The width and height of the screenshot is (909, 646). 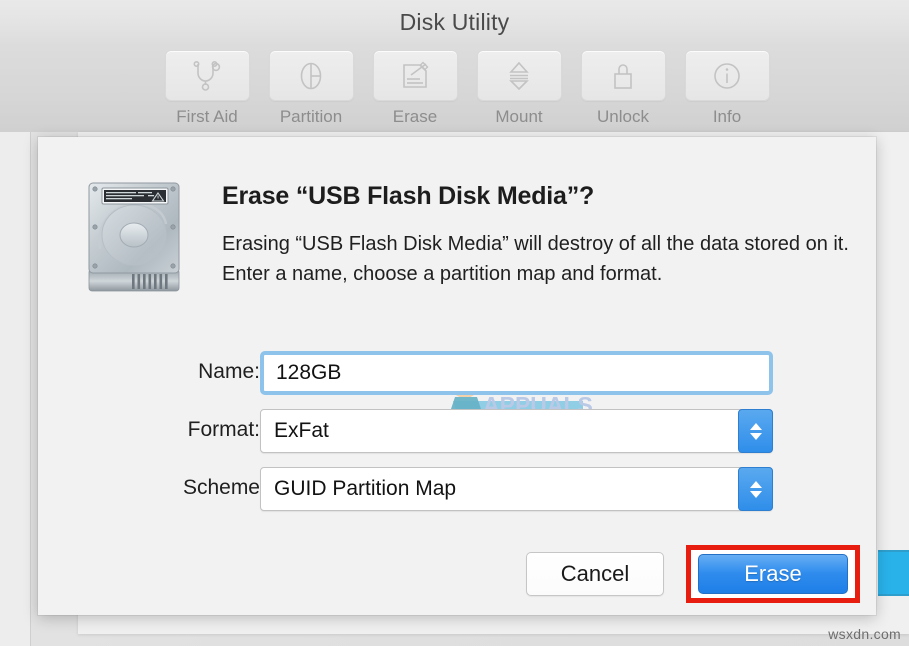 I want to click on toolbar-label-first-aid: First Aid, so click(x=207, y=116).